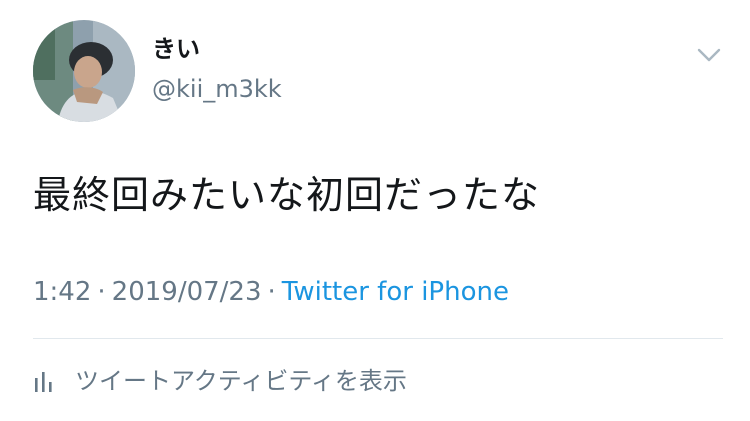  What do you see at coordinates (287, 195) in the screenshot?
I see `tweet-text: 最終回みたいな初回だったな` at bounding box center [287, 195].